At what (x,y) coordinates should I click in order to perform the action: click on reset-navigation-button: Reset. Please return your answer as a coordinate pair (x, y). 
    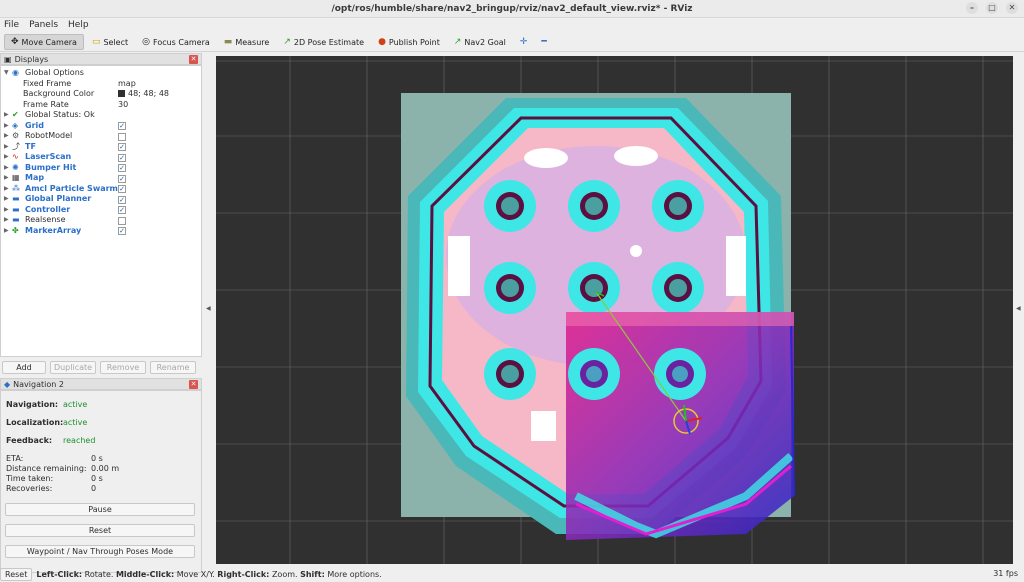
    Looking at the image, I should click on (100, 530).